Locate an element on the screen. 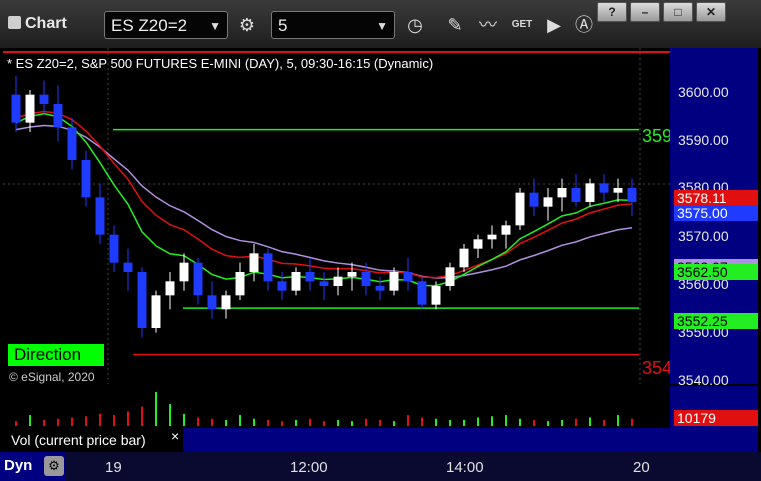 The image size is (761, 481). help-button: ? is located at coordinates (612, 12).